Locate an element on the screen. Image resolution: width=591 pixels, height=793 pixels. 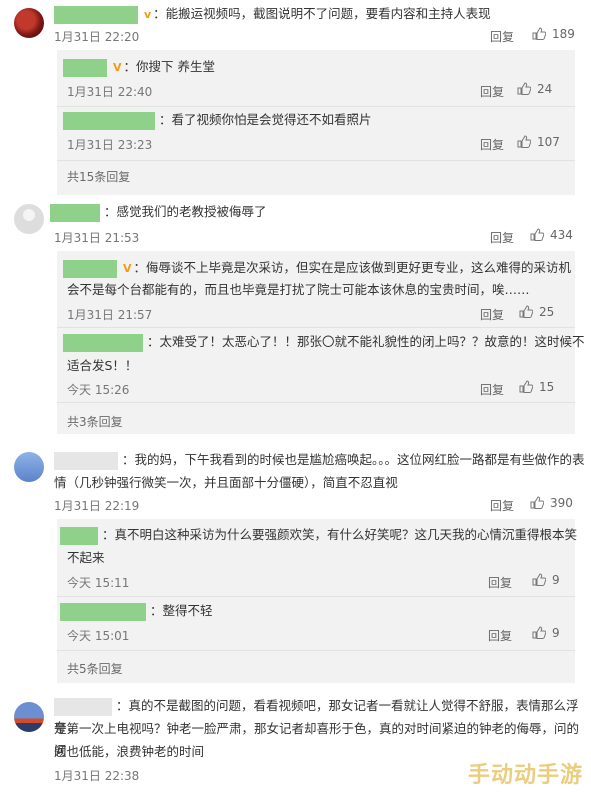
timestamp: 今天 15:01 is located at coordinates (98, 636).